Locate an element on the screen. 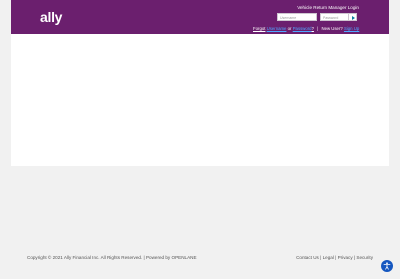  legal-link: Legal is located at coordinates (328, 257).